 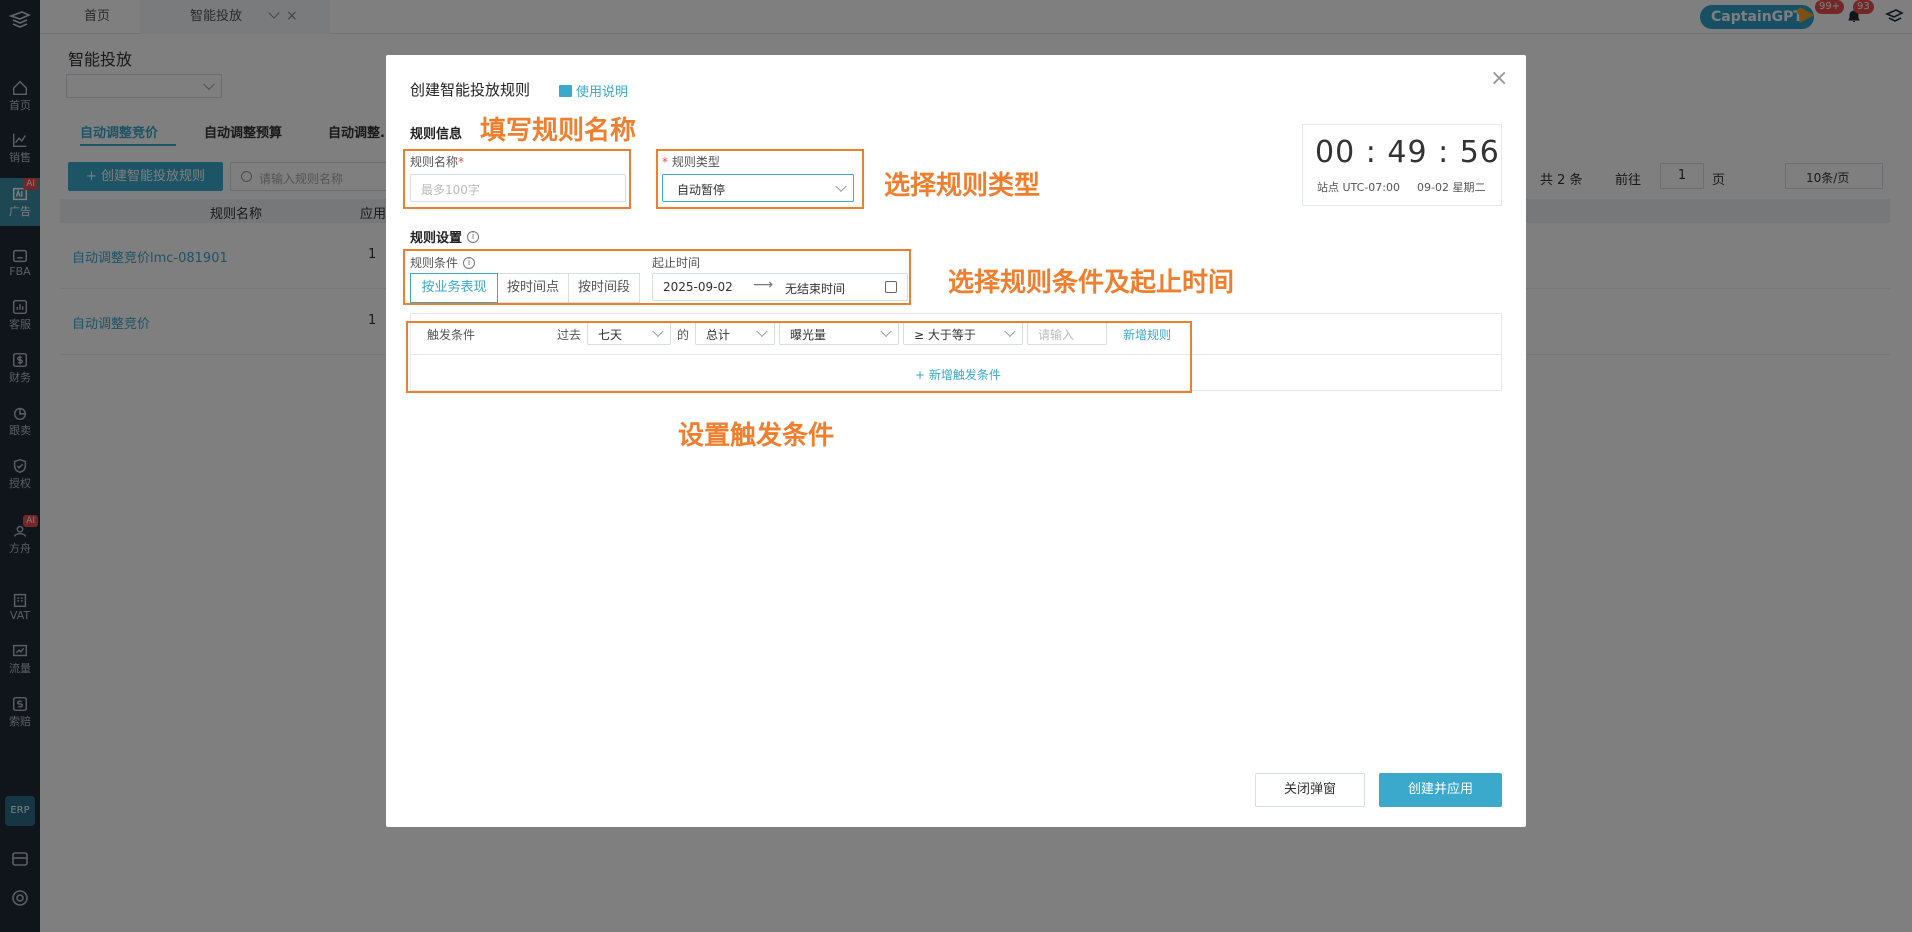 I want to click on close-dialog-label: 关闭弹窗, so click(x=1309, y=789).